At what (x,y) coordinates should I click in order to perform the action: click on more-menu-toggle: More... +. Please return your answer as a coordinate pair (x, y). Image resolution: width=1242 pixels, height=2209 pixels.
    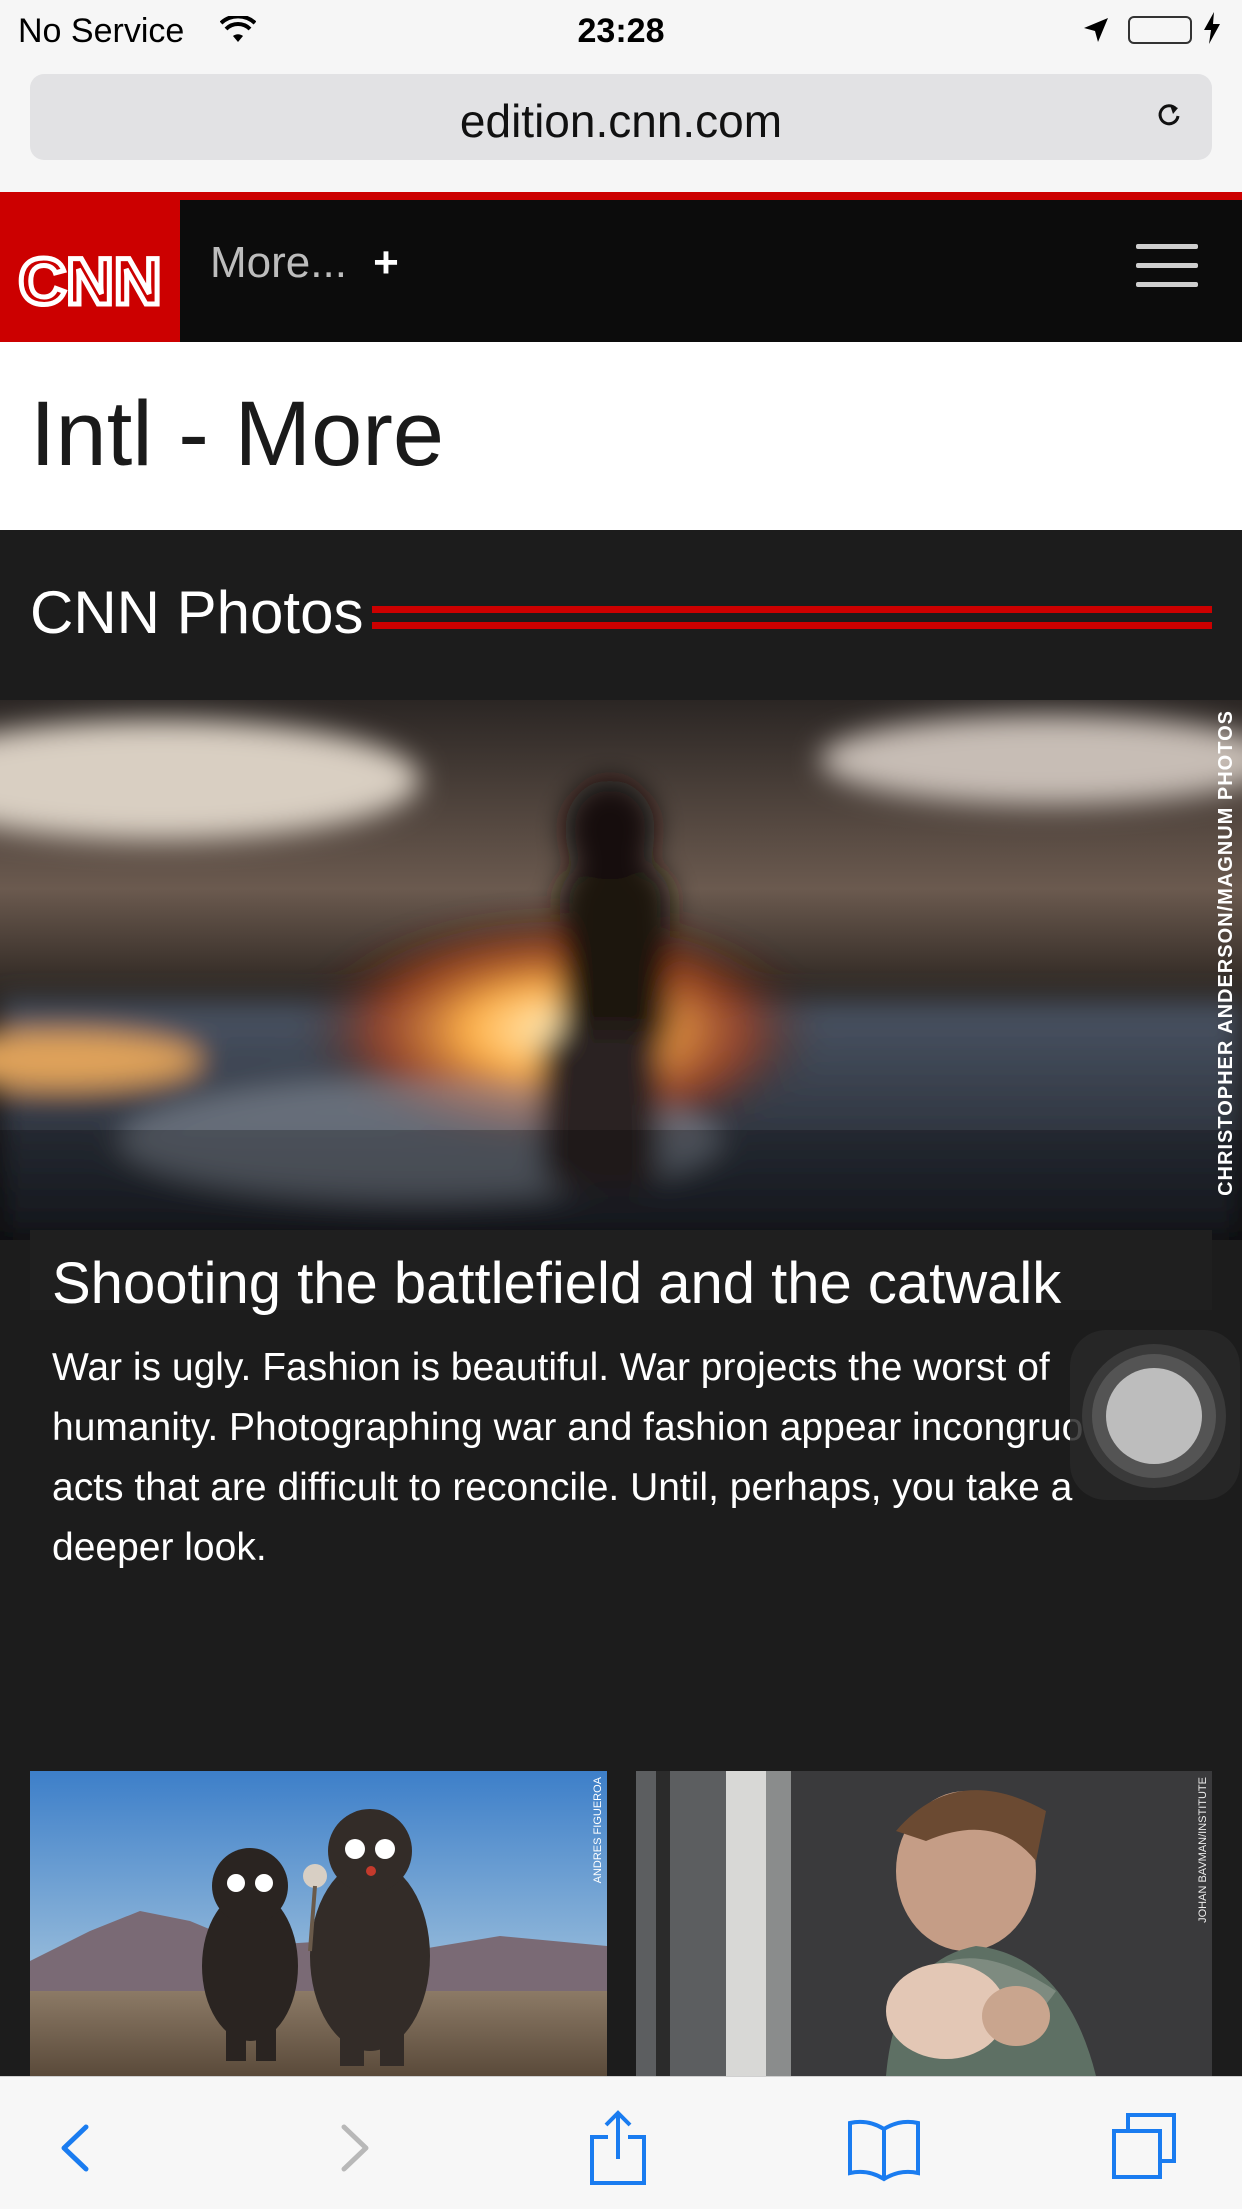
    Looking at the image, I should click on (304, 263).